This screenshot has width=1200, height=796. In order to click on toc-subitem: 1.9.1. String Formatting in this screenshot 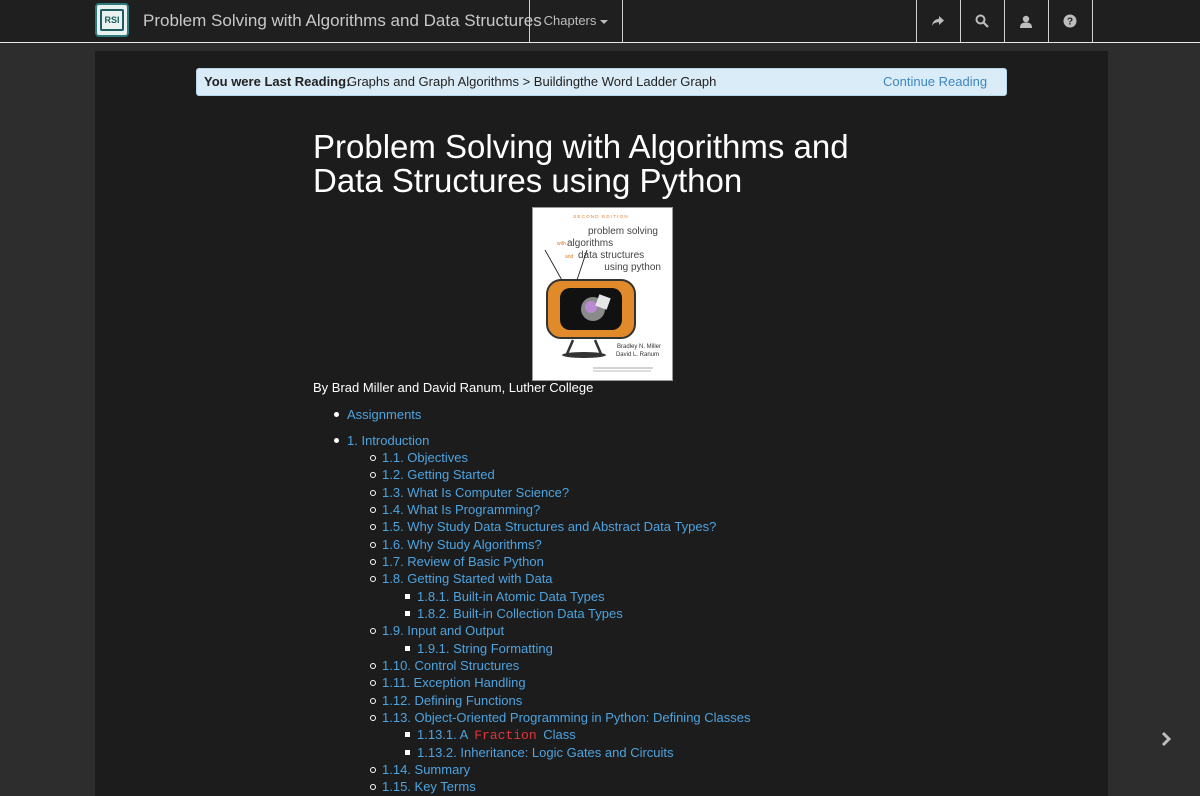, I will do `click(479, 648)`.